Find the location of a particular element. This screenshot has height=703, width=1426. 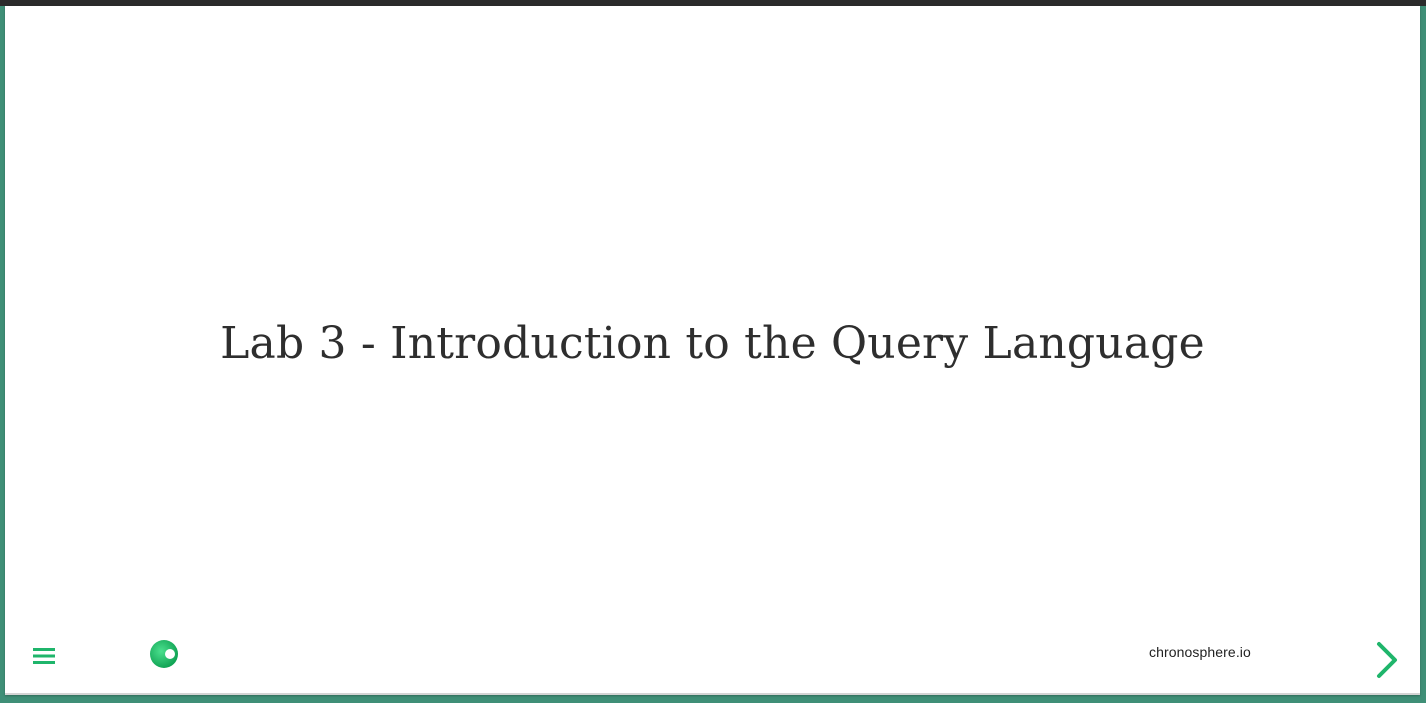

next-slide-button is located at coordinates (1387, 660).